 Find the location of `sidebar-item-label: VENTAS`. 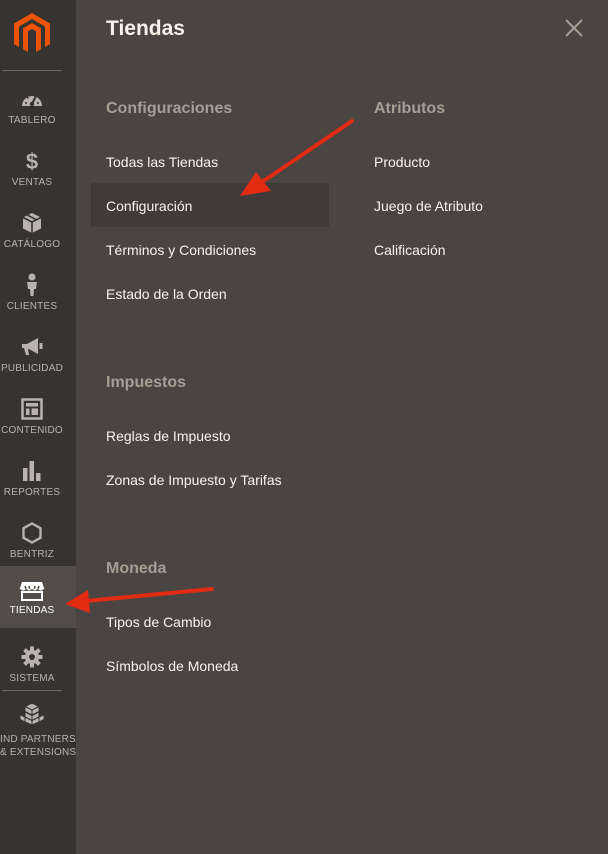

sidebar-item-label: VENTAS is located at coordinates (32, 182).